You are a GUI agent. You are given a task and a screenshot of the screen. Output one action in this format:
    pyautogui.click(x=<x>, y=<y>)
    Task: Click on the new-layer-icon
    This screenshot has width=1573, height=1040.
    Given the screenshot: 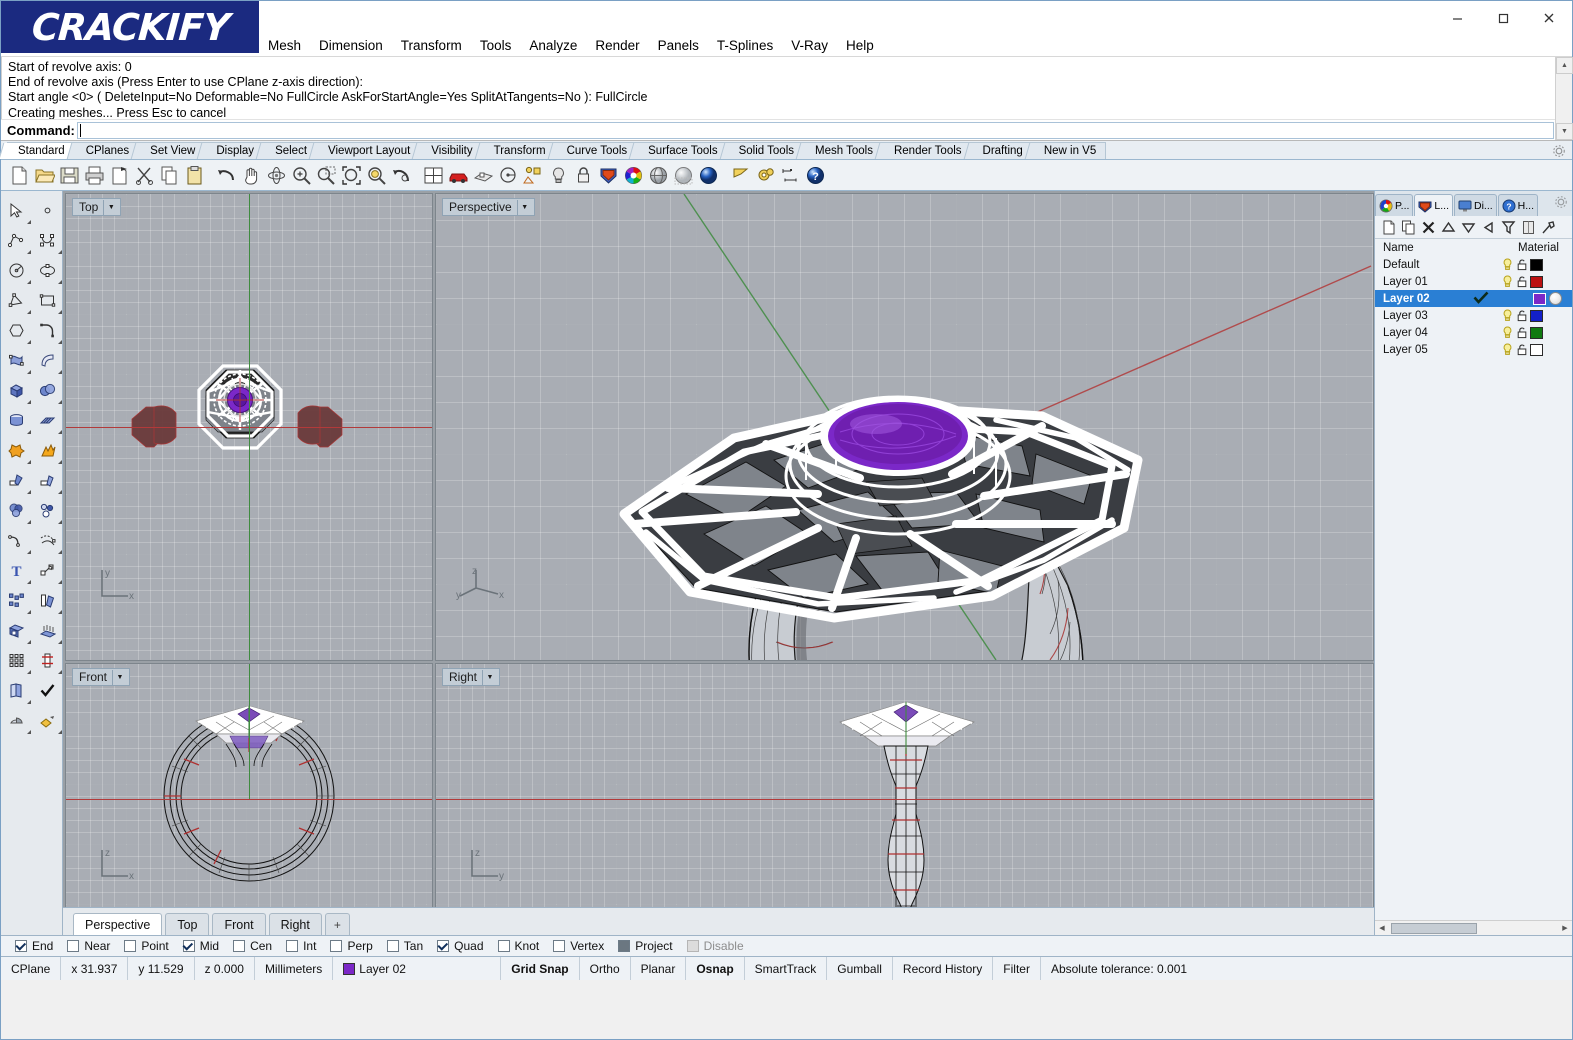 What is the action you would take?
    pyautogui.click(x=1388, y=227)
    